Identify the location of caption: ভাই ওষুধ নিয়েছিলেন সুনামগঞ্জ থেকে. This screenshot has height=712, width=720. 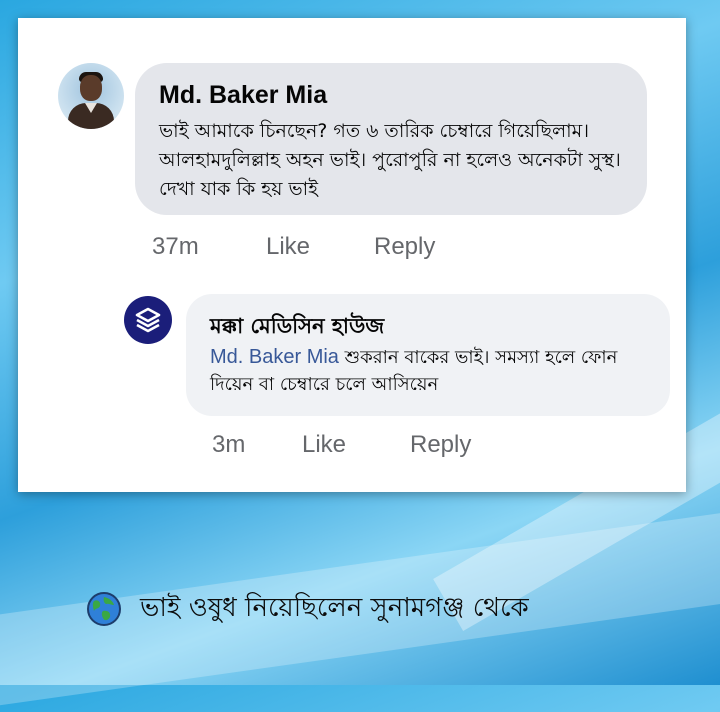
(307, 609).